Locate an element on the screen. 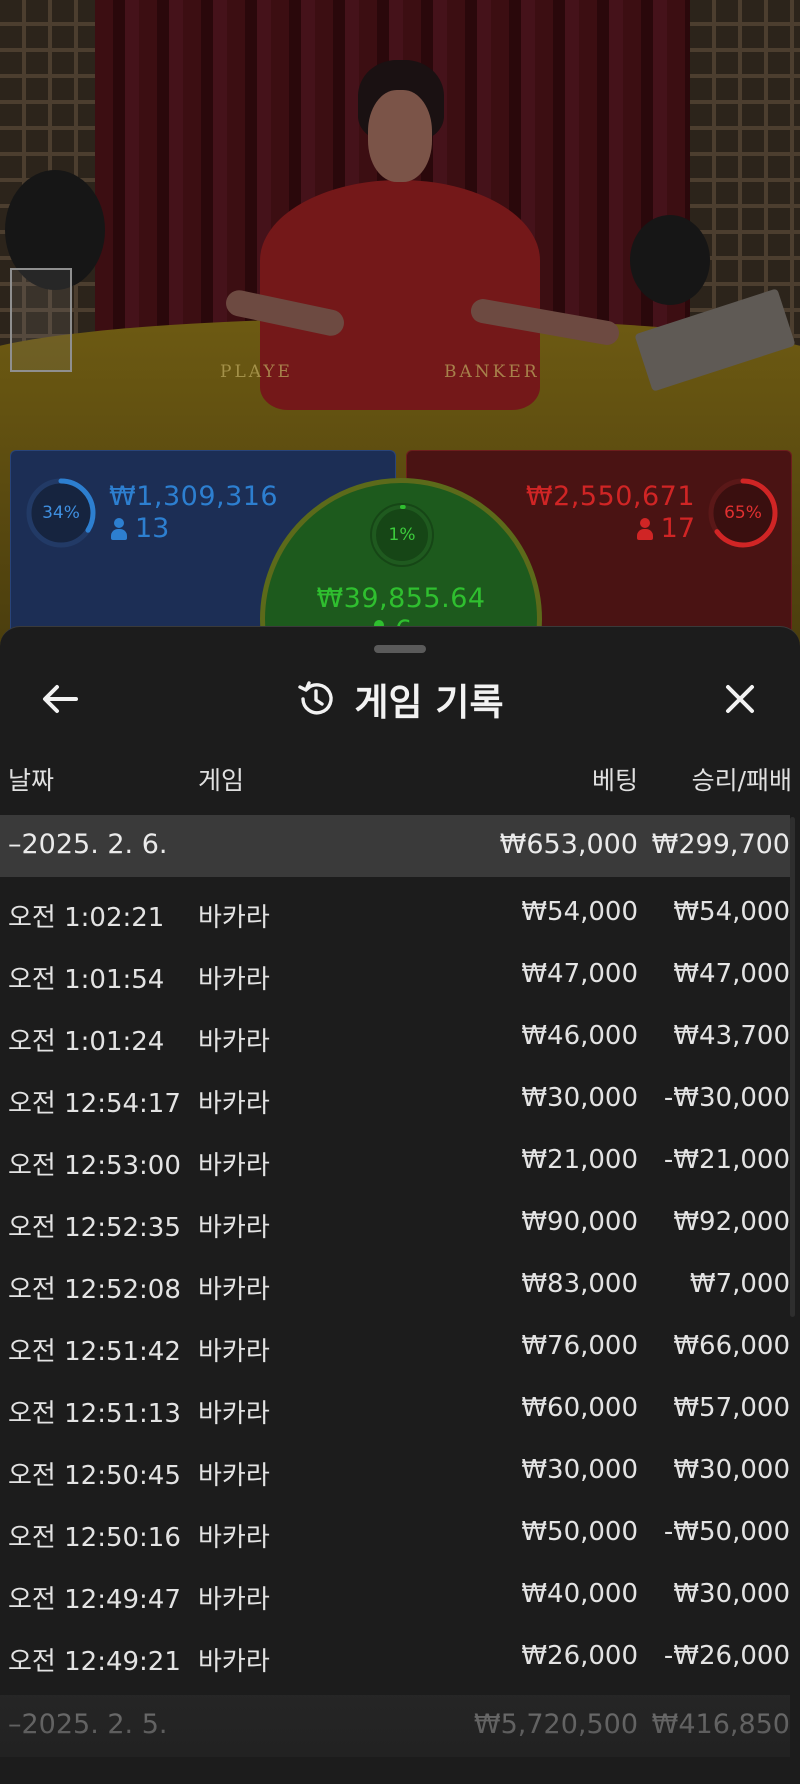 The image size is (800, 1784). scrollbar is located at coordinates (792, 1067).